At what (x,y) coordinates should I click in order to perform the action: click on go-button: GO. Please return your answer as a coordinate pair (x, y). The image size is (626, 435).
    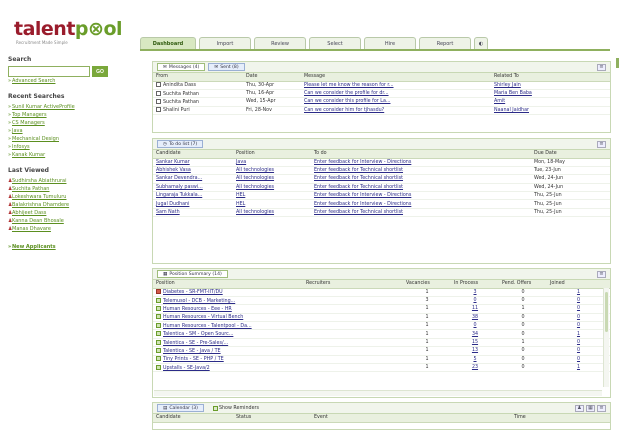
    Looking at the image, I should click on (100, 71).